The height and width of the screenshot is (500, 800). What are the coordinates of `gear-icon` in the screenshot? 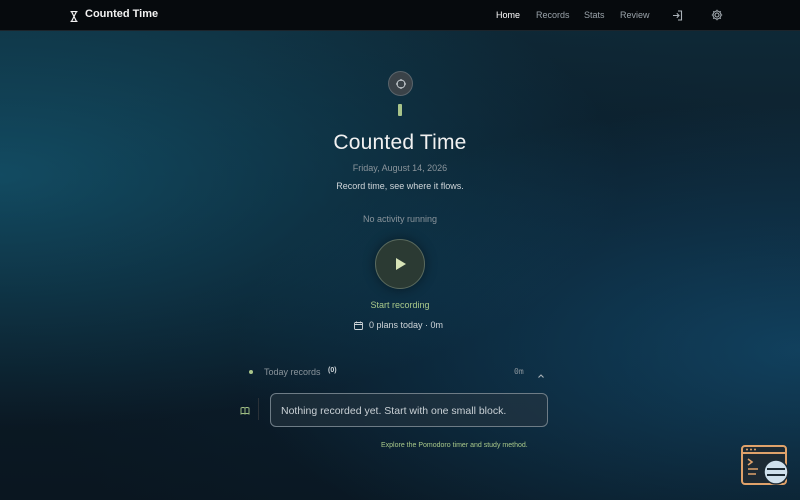 It's located at (717, 15).